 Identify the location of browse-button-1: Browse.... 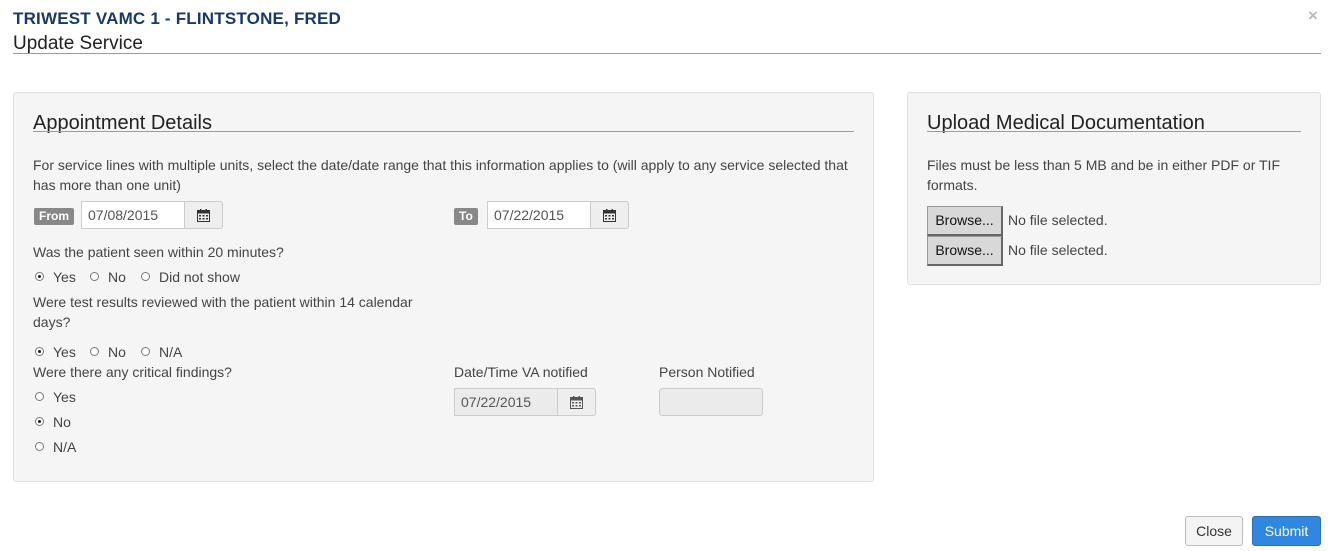
(965, 221).